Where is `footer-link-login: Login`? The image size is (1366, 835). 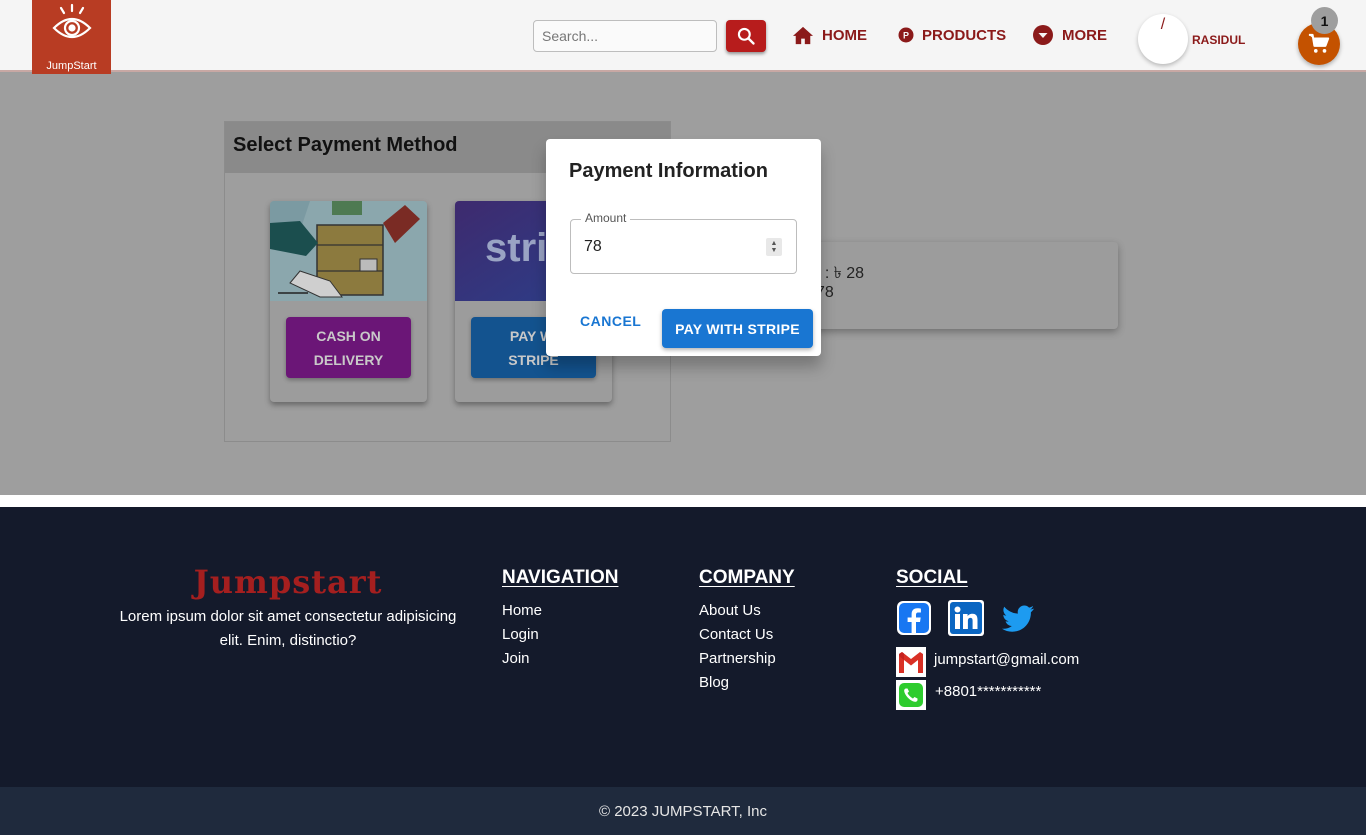
footer-link-login: Login is located at coordinates (520, 634).